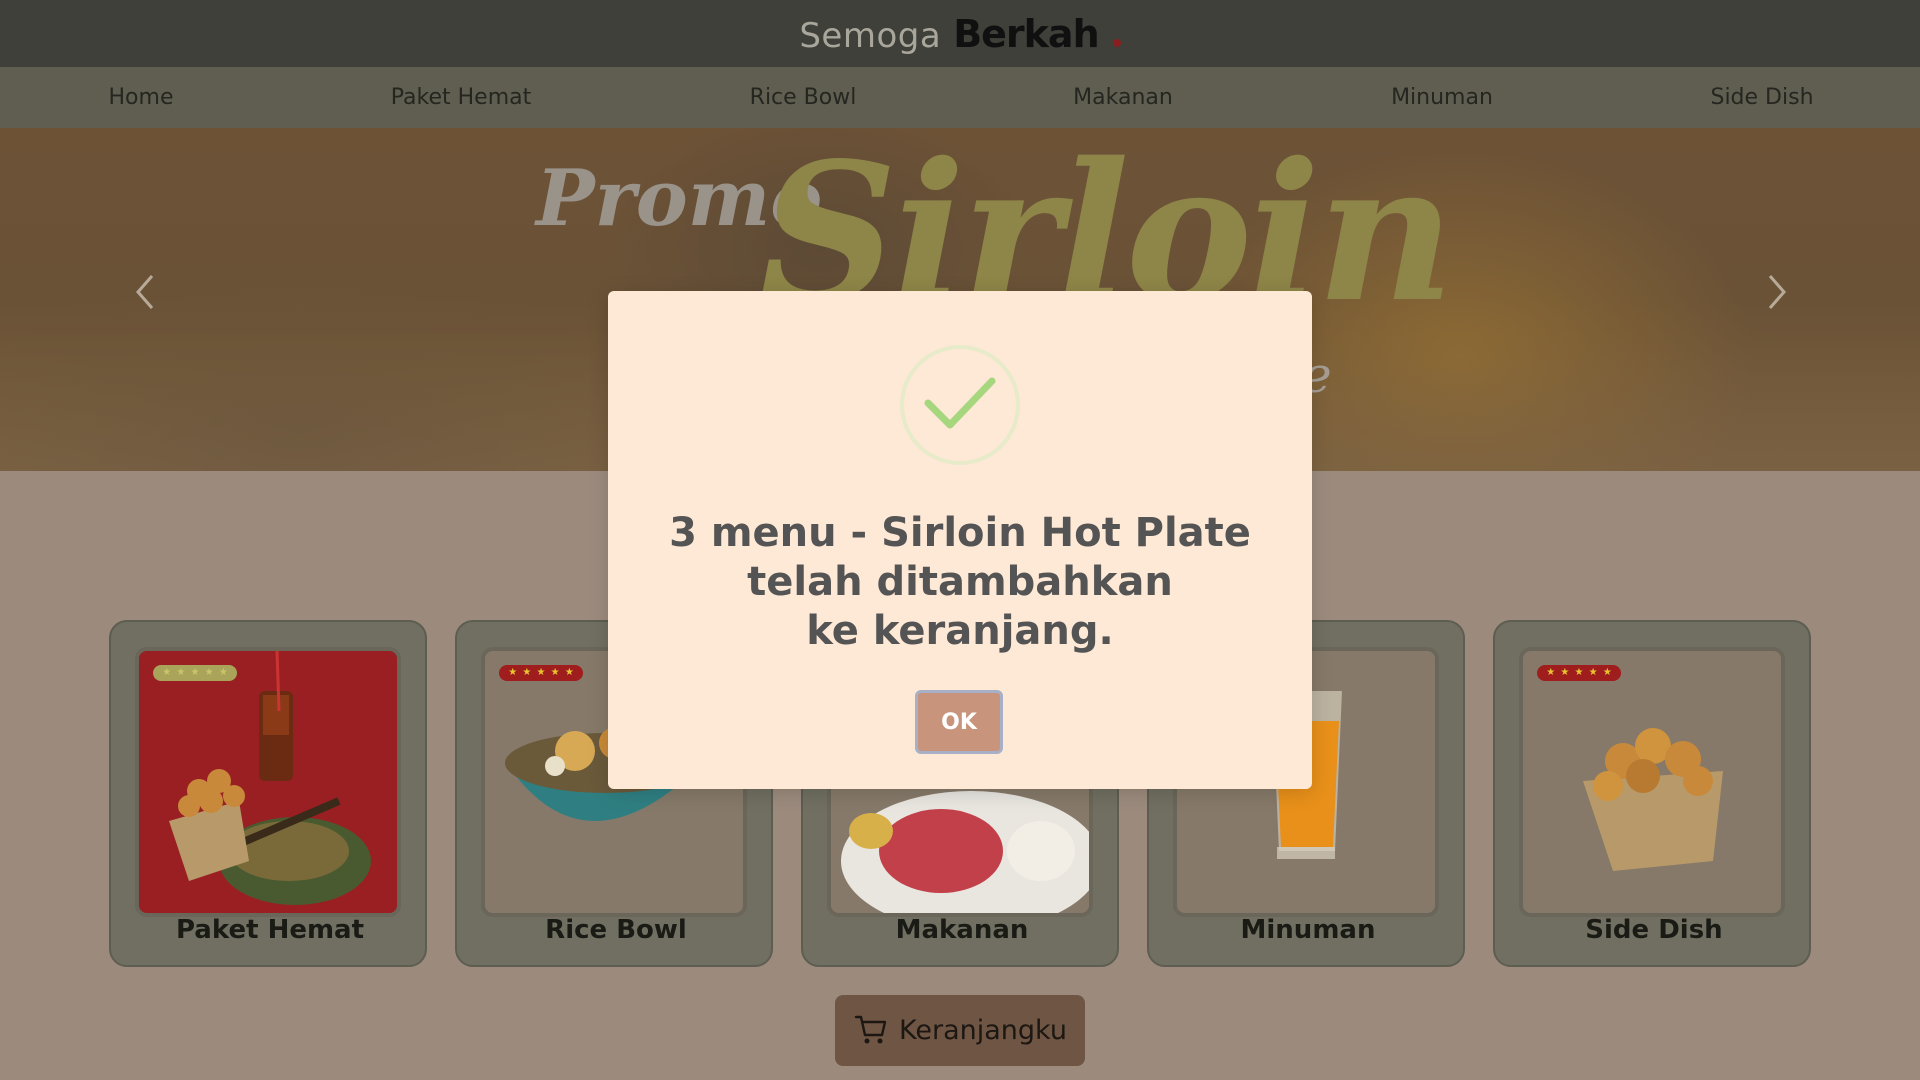 Image resolution: width=1920 pixels, height=1080 pixels. Describe the element at coordinates (960, 631) in the screenshot. I see `dialog-message-line: ke keranjang.` at that location.